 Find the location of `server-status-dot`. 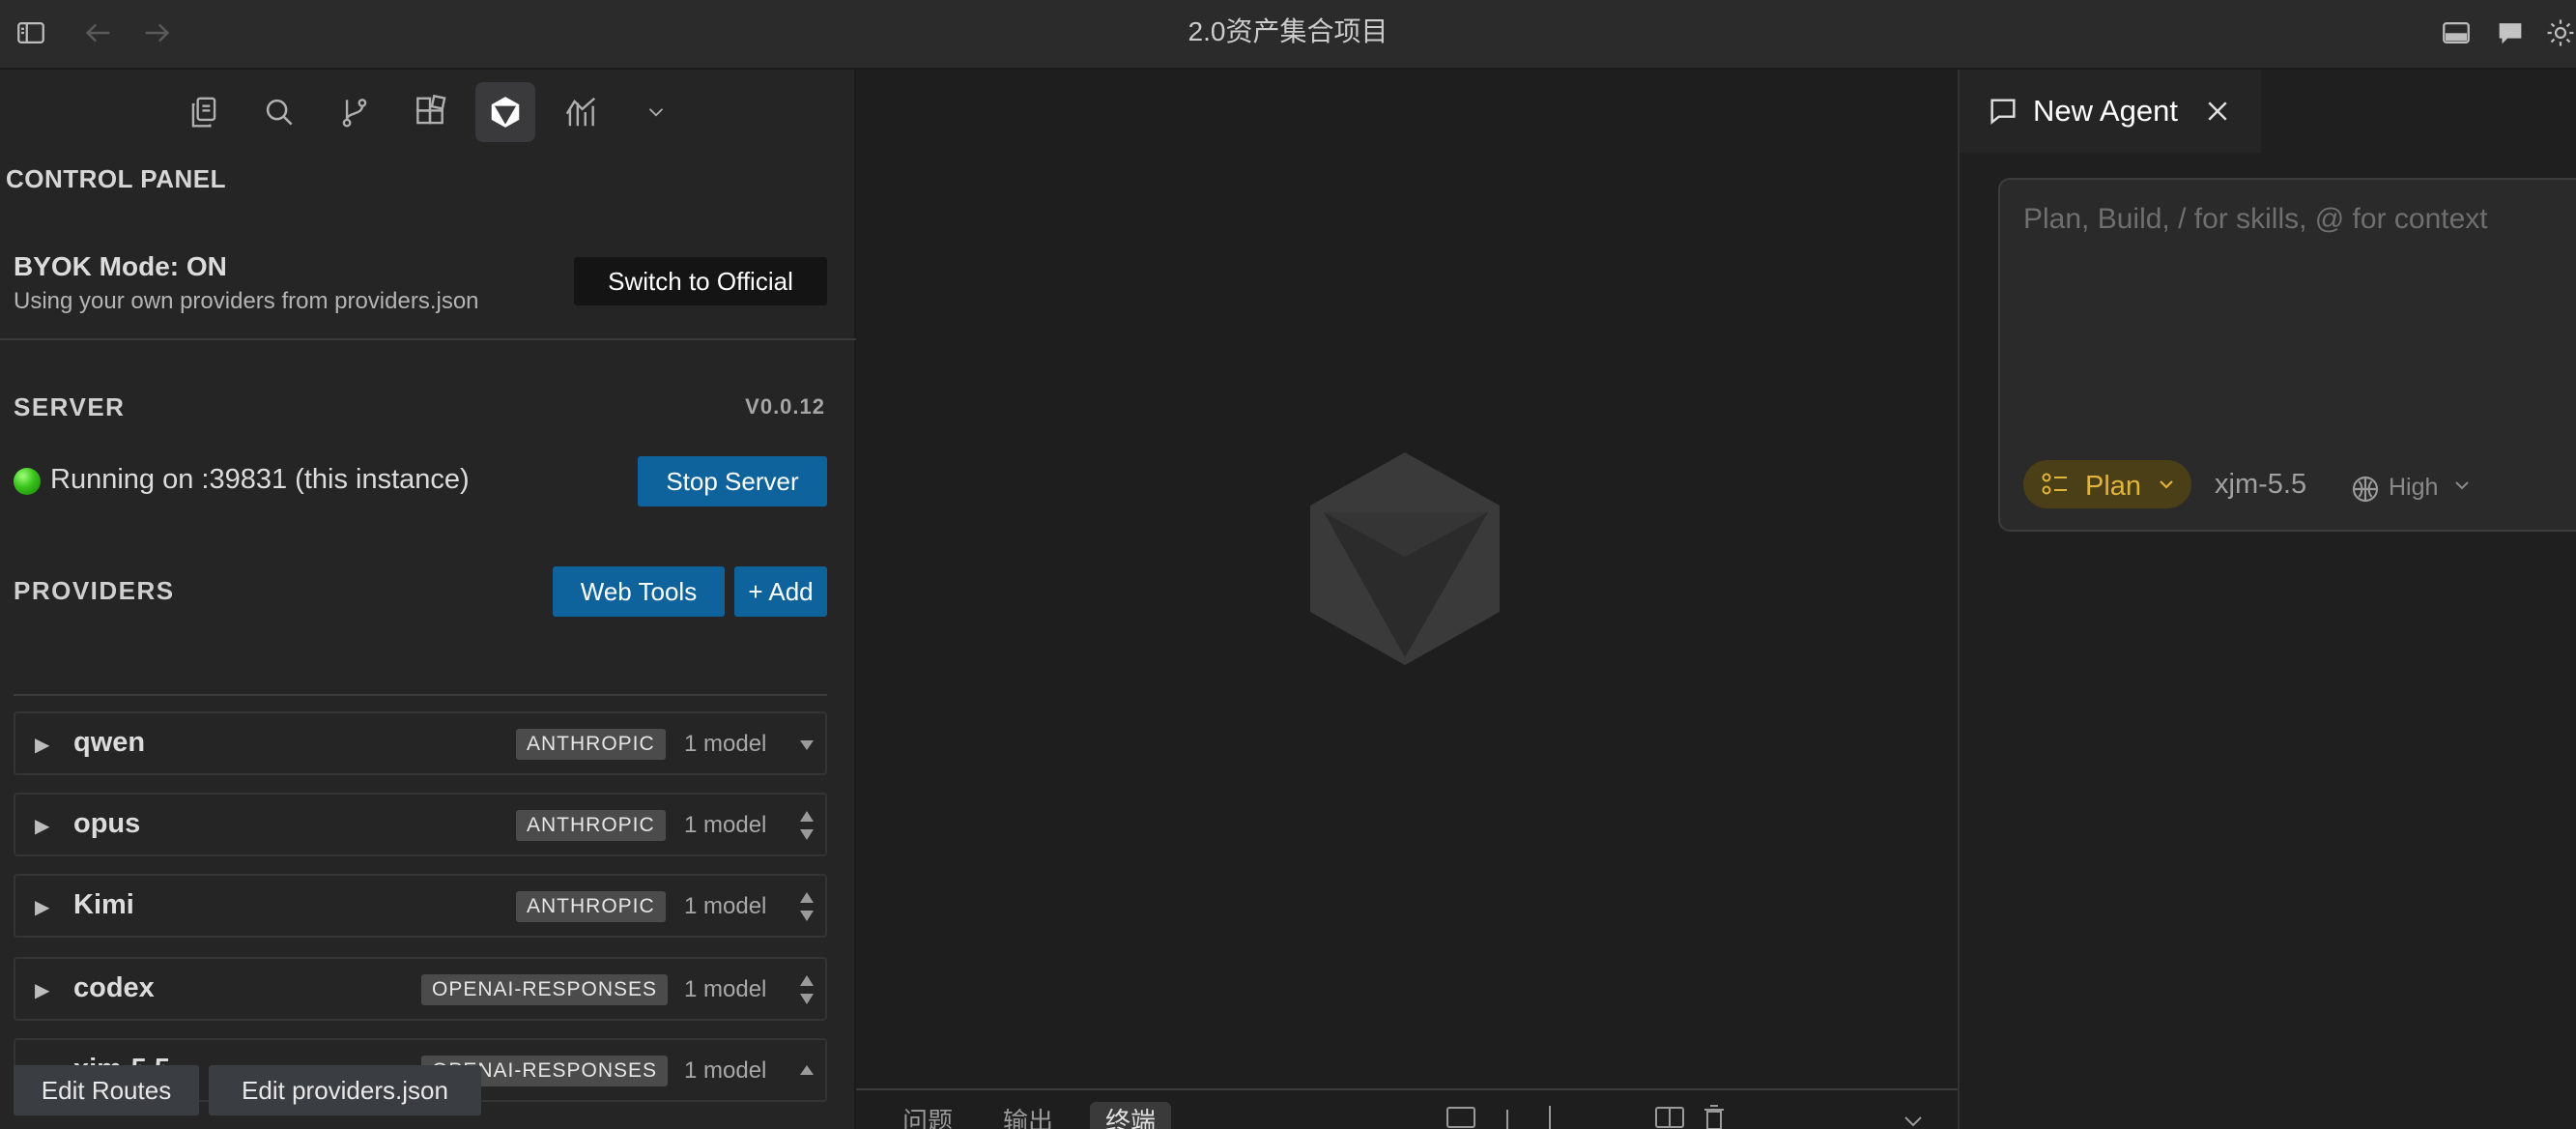

server-status-dot is located at coordinates (28, 481).